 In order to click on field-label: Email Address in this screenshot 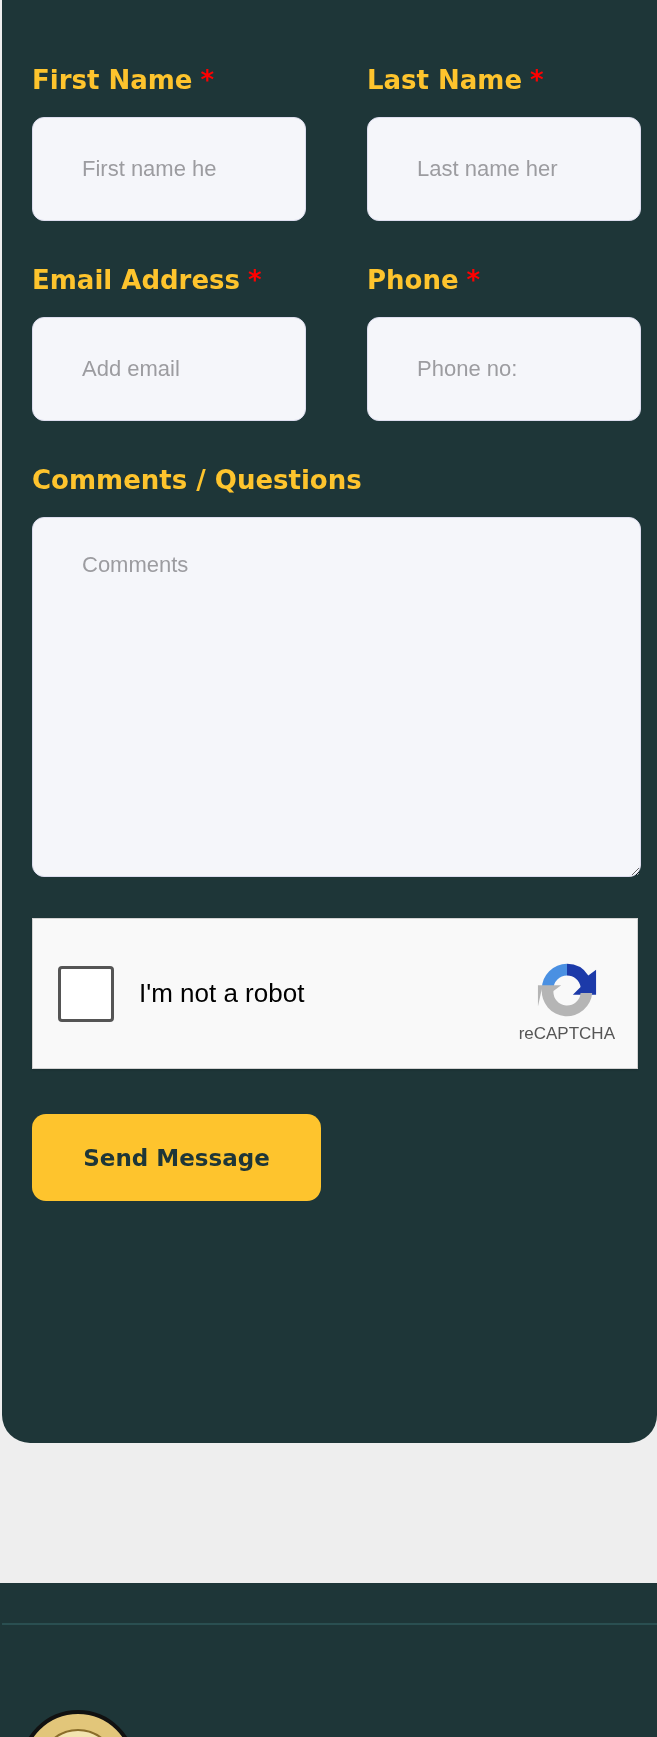, I will do `click(136, 280)`.